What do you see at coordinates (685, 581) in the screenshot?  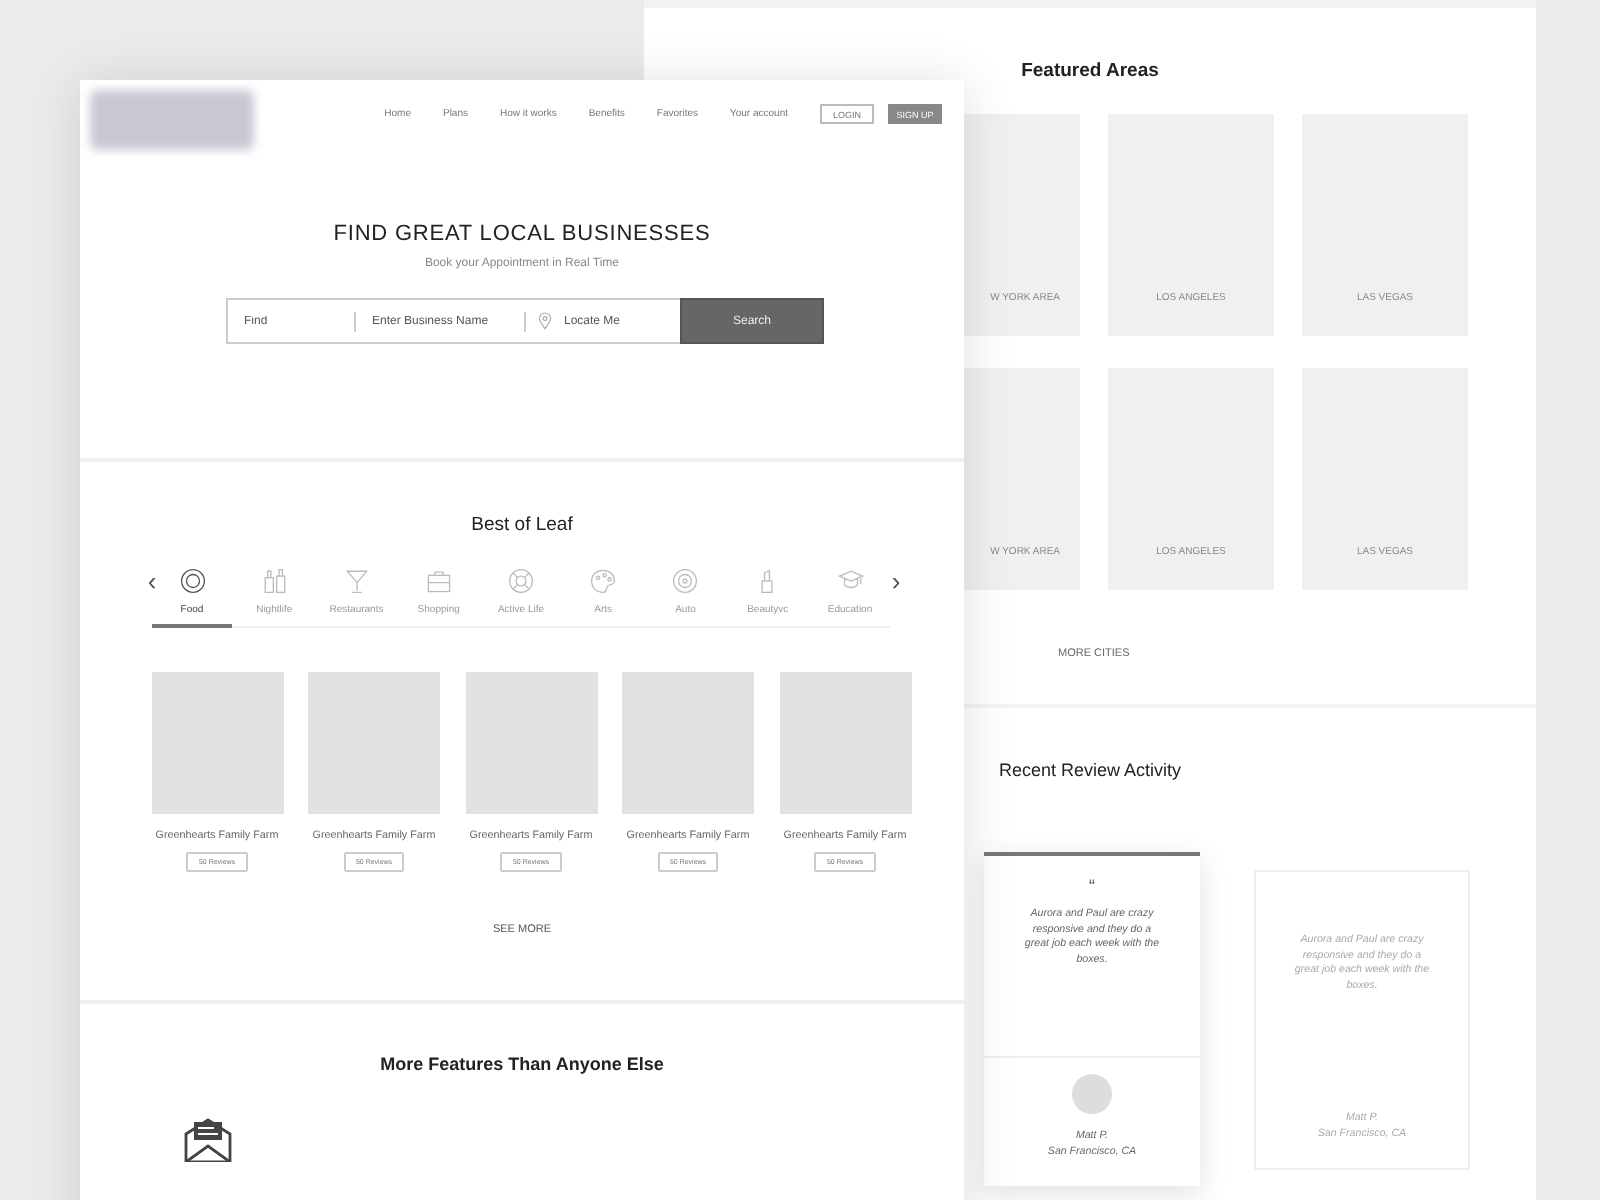 I see `target-icon` at bounding box center [685, 581].